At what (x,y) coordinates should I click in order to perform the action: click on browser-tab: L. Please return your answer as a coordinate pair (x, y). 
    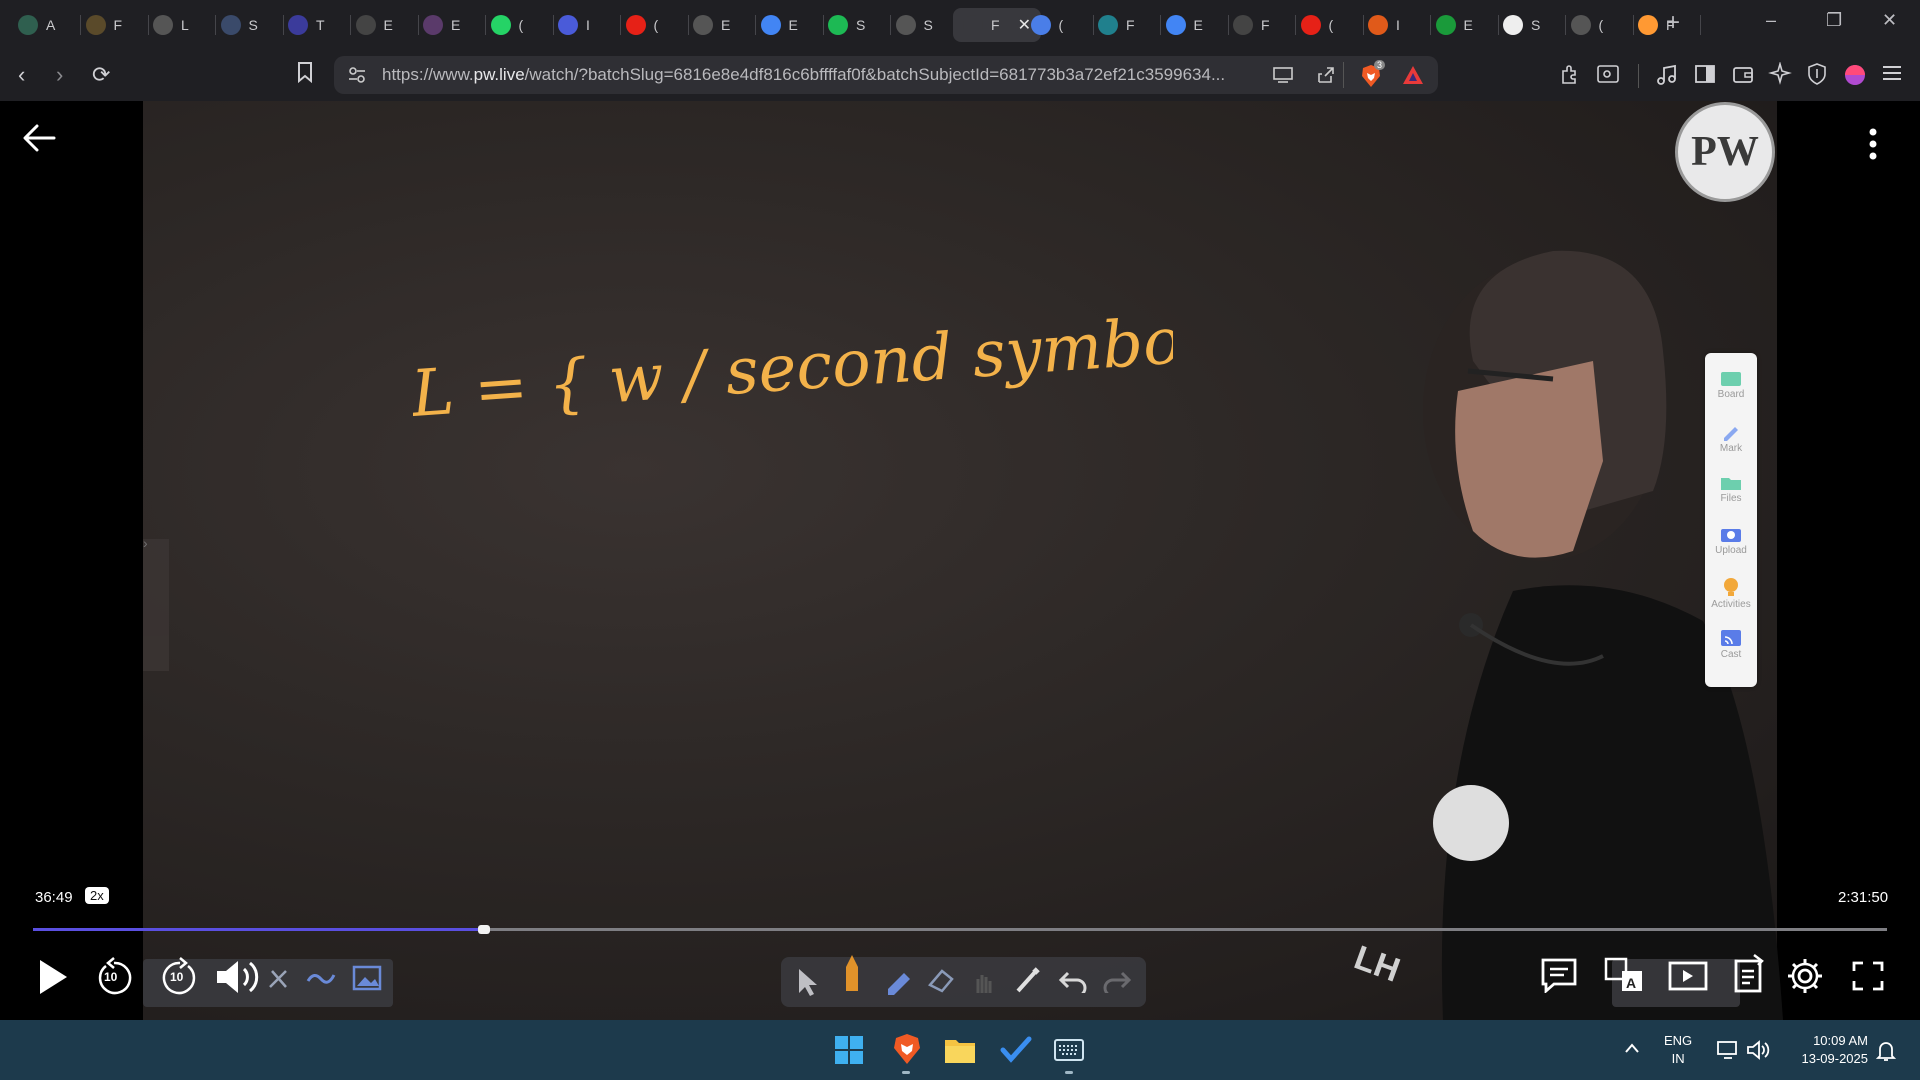
    Looking at the image, I should click on (171, 25).